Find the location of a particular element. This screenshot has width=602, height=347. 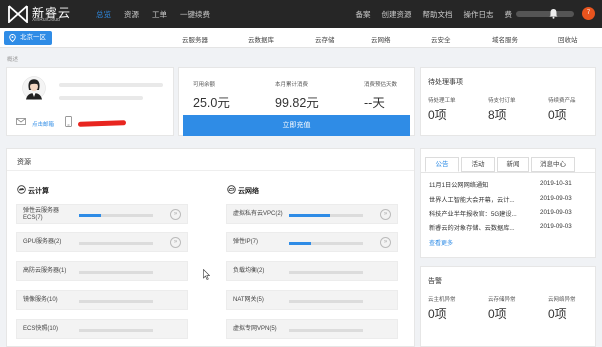

storage-alerts-value: 0项 is located at coordinates (497, 313).